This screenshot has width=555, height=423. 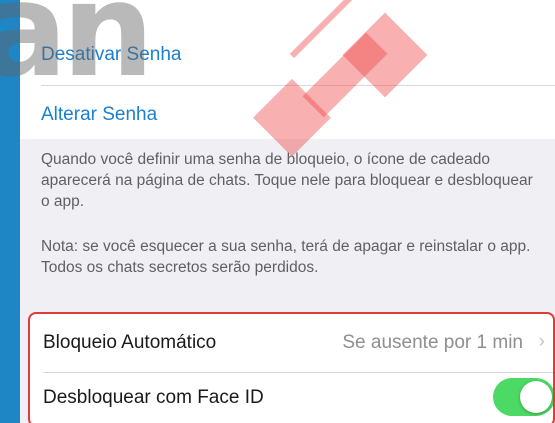 What do you see at coordinates (130, 342) in the screenshot?
I see `auto-lock-label: Bloqueio Automático` at bounding box center [130, 342].